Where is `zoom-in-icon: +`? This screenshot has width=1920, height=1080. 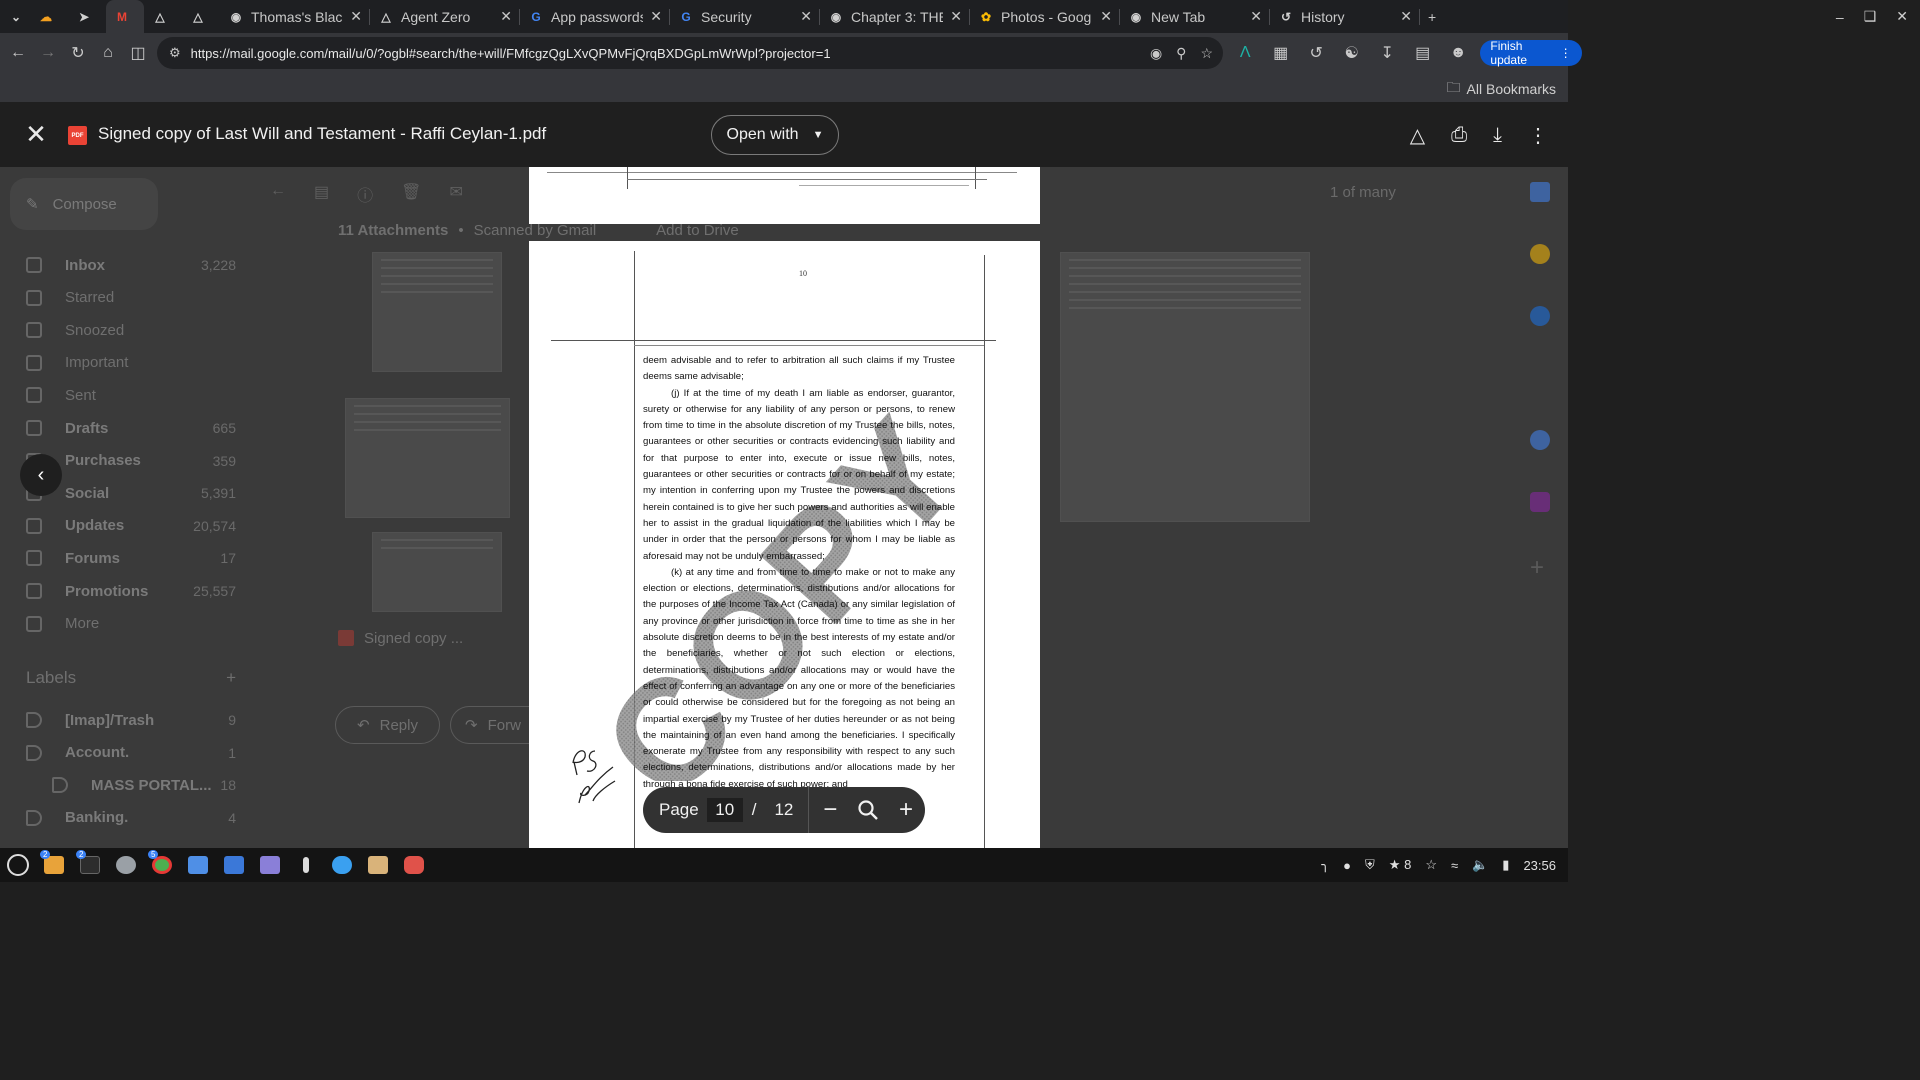 zoom-in-icon: + is located at coordinates (906, 810).